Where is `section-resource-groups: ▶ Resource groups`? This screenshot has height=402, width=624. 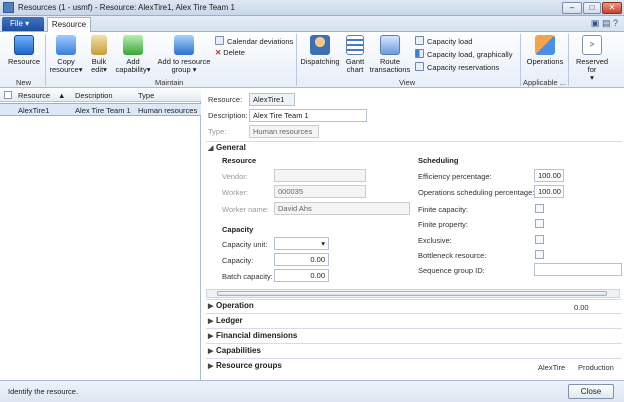 section-resource-groups: ▶ Resource groups is located at coordinates (245, 365).